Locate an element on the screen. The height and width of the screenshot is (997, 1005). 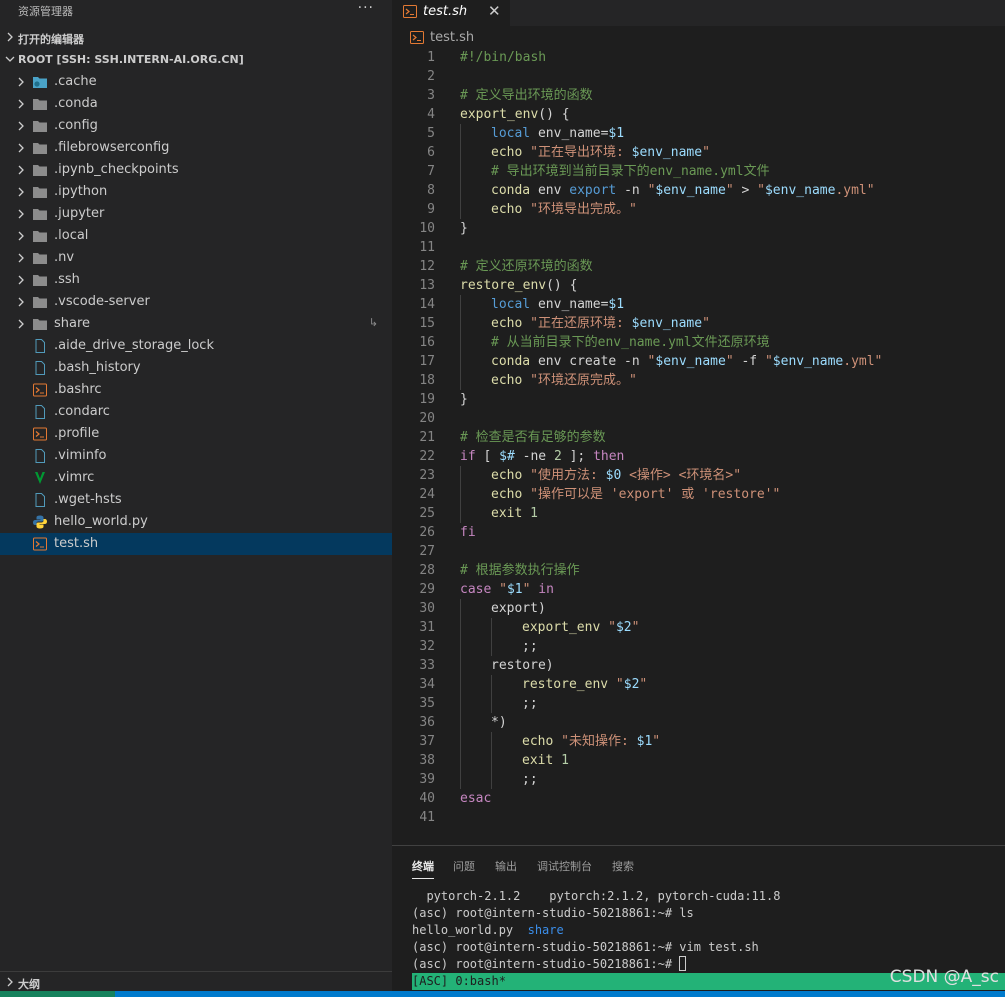
line-number: 31 is located at coordinates (427, 627).